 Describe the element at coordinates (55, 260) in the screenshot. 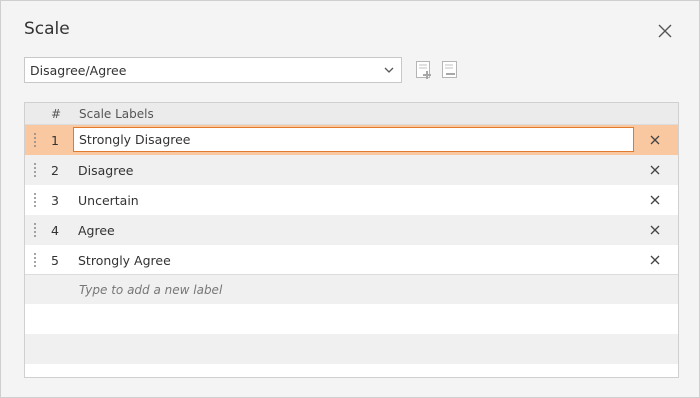

I see `row-number: 5` at that location.